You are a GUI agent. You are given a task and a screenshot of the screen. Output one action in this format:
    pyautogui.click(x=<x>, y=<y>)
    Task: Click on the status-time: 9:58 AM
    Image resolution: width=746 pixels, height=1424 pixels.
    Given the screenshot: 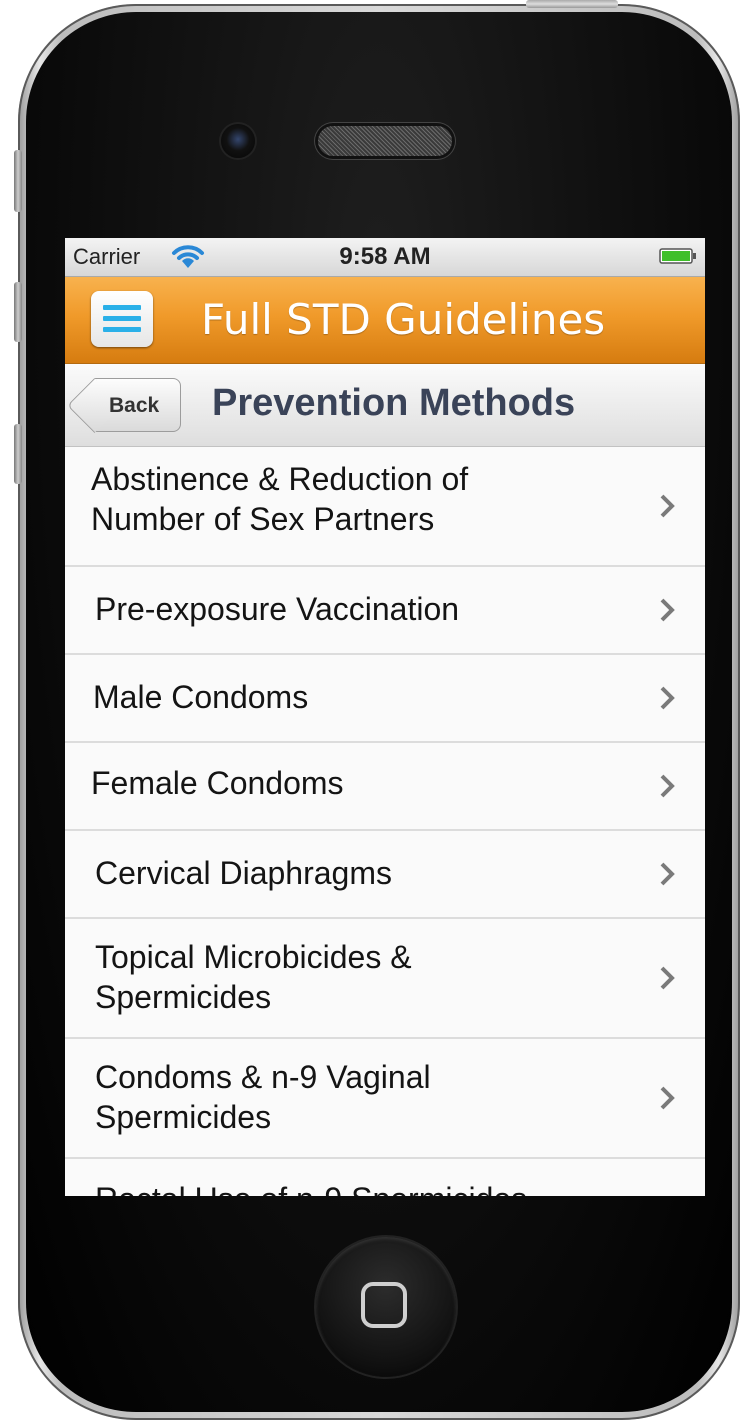 What is the action you would take?
    pyautogui.click(x=385, y=256)
    